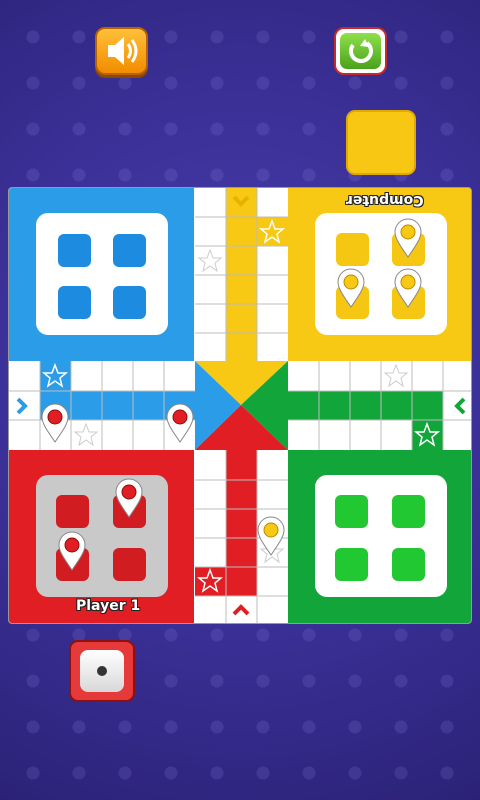 This screenshot has width=480, height=800. I want to click on player1-label: Player 1, so click(108, 606).